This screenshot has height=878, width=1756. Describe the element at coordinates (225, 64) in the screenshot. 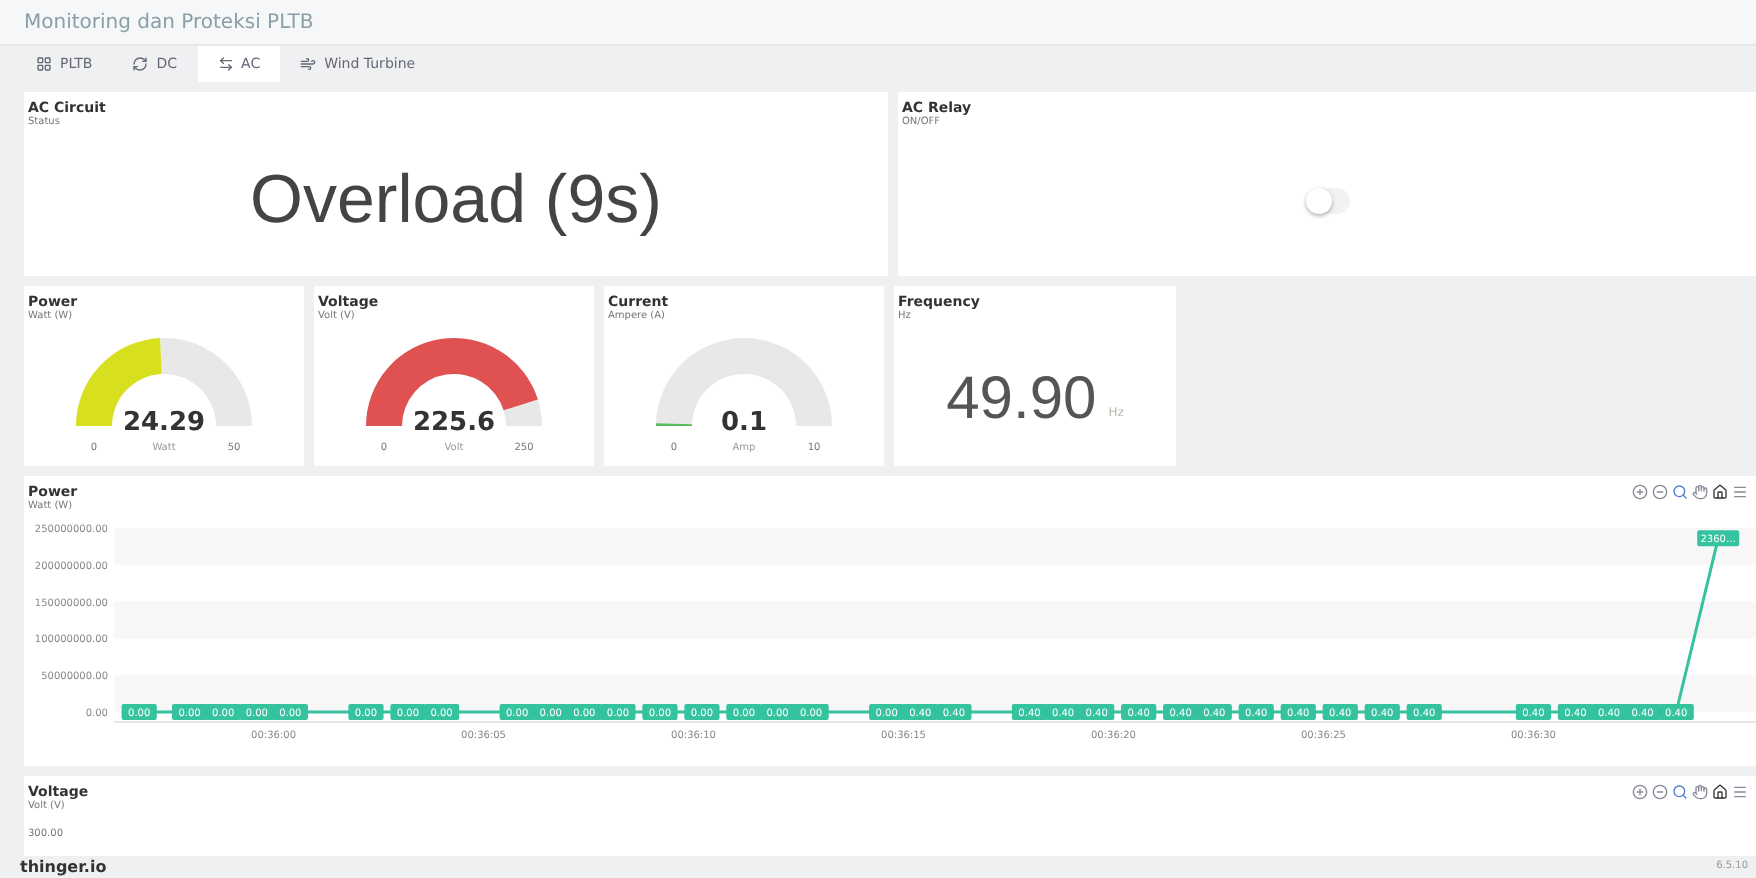

I see `swap-icon` at that location.